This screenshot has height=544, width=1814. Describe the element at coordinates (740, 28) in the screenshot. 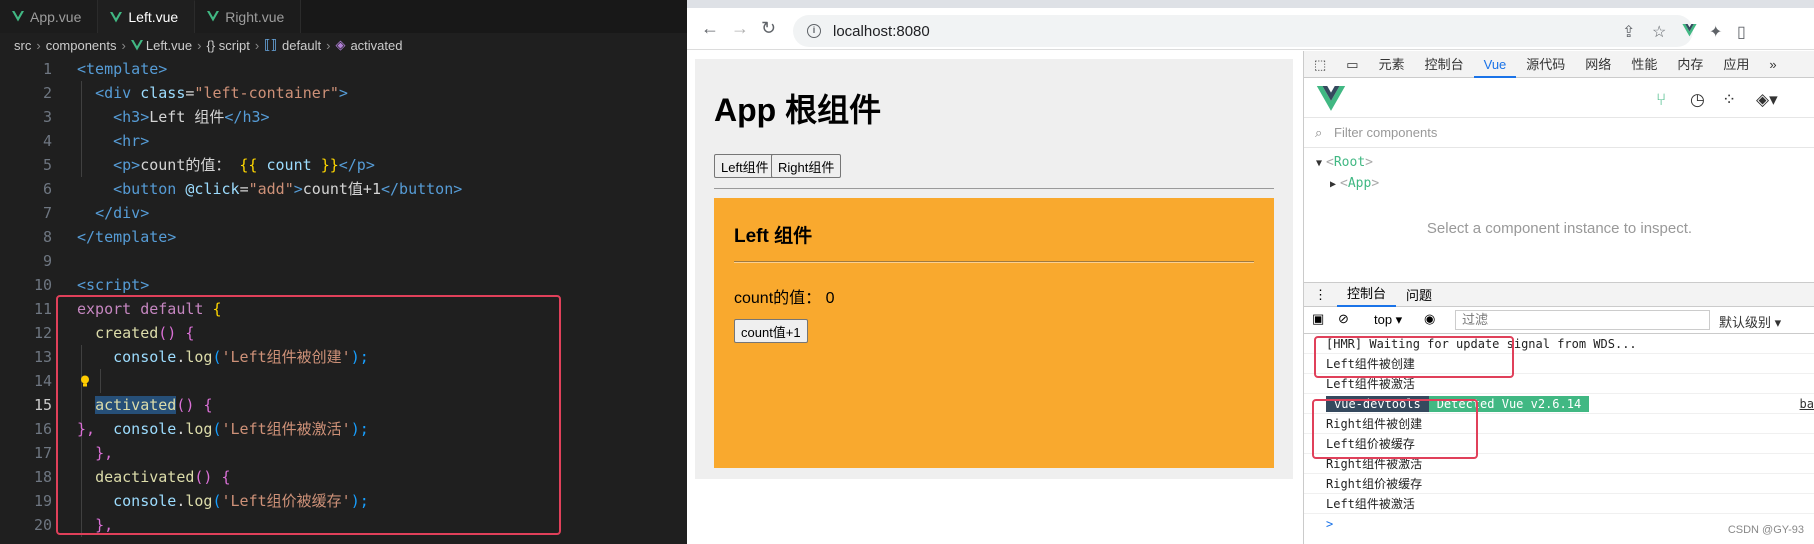

I see `forward-arrow-icon: →` at that location.